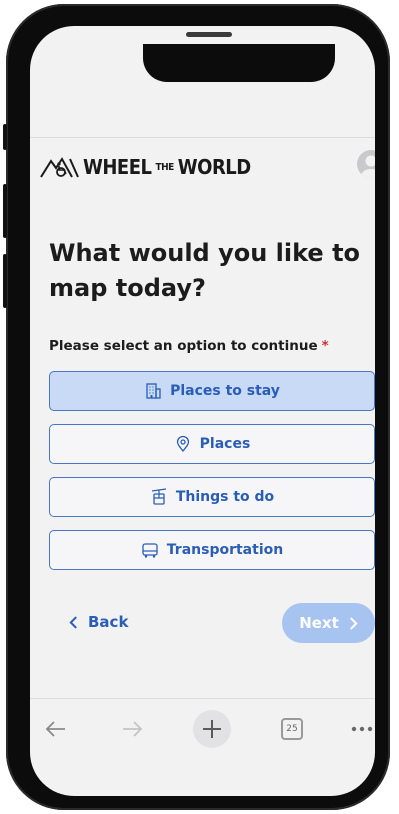  I want to click on option-label: Transportation, so click(225, 550).